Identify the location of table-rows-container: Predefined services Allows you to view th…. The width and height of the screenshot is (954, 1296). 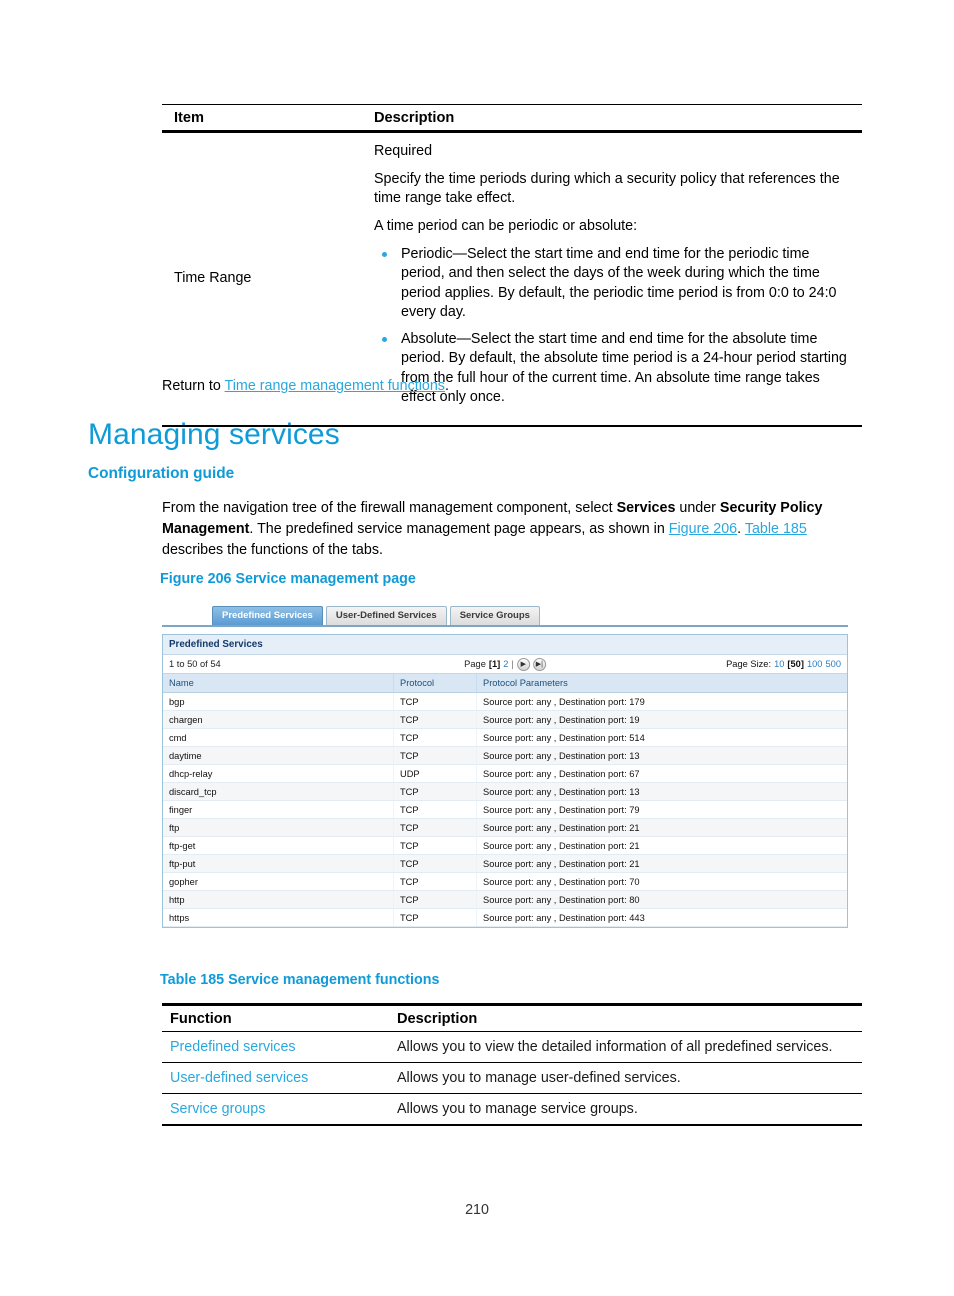
(512, 1078).